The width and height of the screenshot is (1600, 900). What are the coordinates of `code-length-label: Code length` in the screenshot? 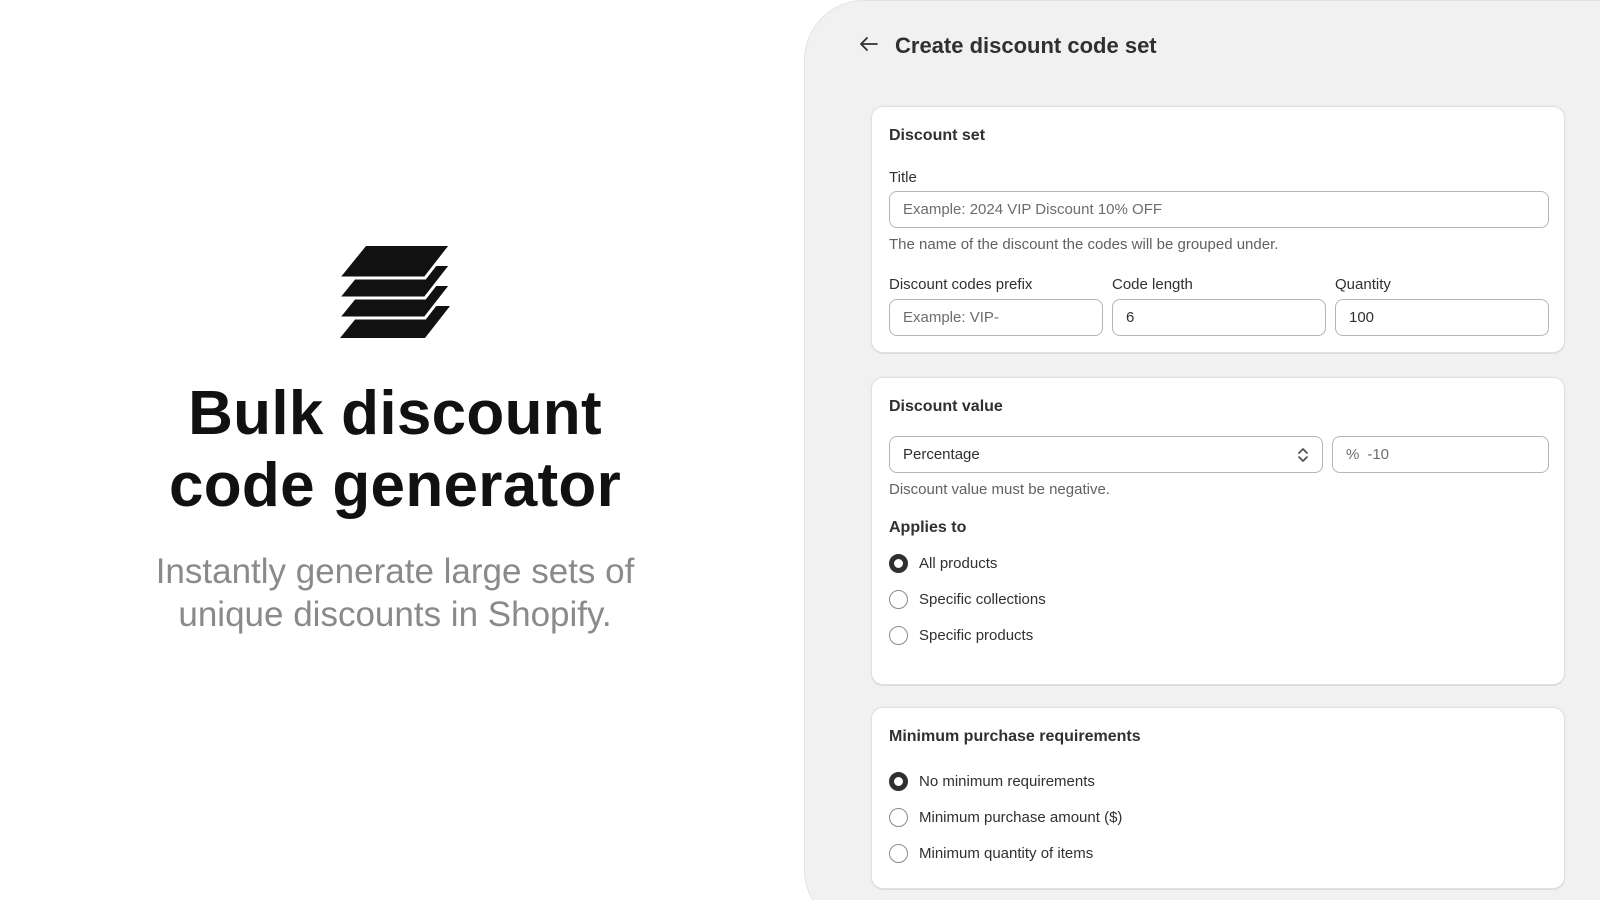 It's located at (1152, 284).